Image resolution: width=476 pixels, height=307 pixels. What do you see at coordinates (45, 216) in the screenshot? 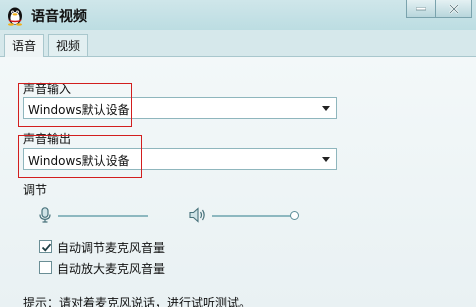
I see `microphone-icon` at bounding box center [45, 216].